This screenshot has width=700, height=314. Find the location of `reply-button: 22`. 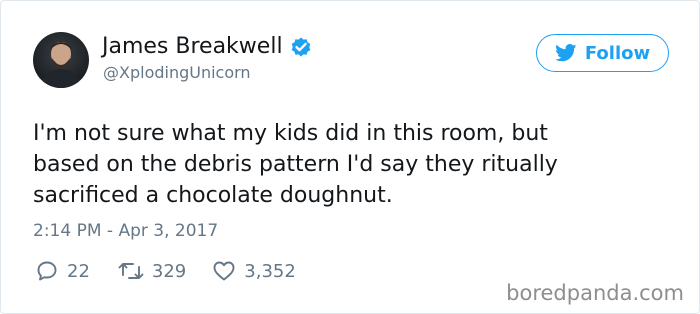

reply-button: 22 is located at coordinates (62, 271).